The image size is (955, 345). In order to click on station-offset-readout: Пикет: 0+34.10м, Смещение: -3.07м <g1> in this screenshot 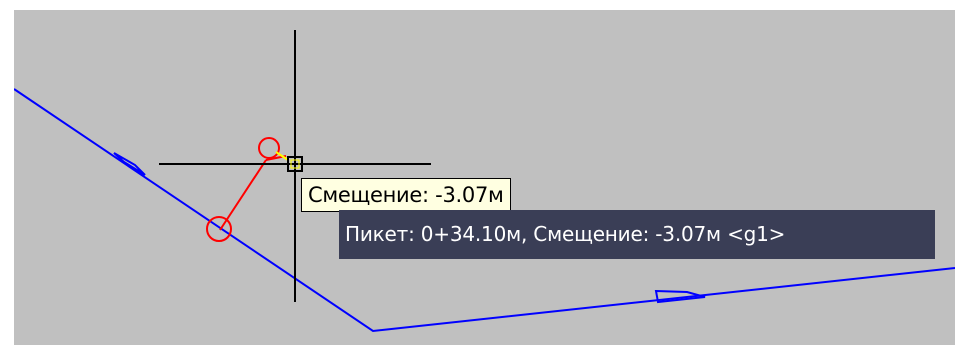, I will do `click(637, 234)`.